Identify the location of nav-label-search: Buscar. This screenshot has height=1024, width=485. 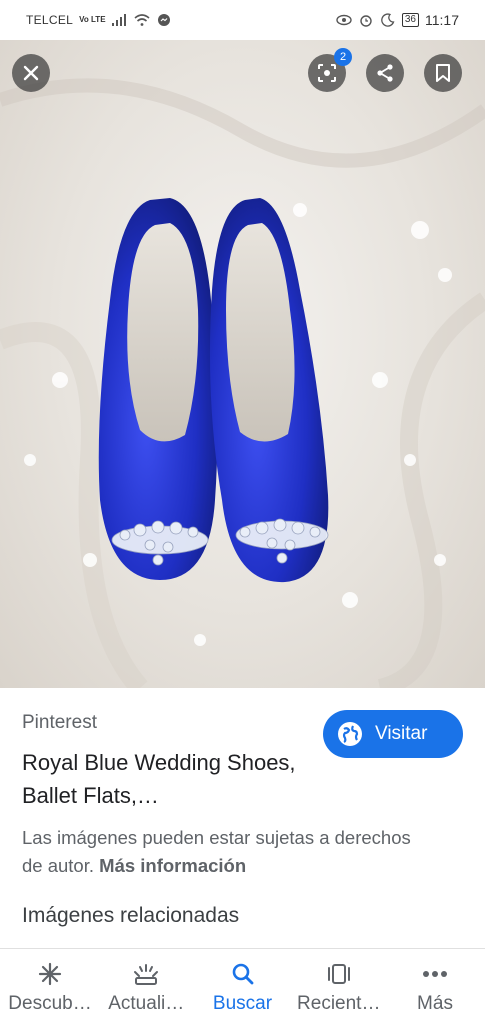
(242, 1003).